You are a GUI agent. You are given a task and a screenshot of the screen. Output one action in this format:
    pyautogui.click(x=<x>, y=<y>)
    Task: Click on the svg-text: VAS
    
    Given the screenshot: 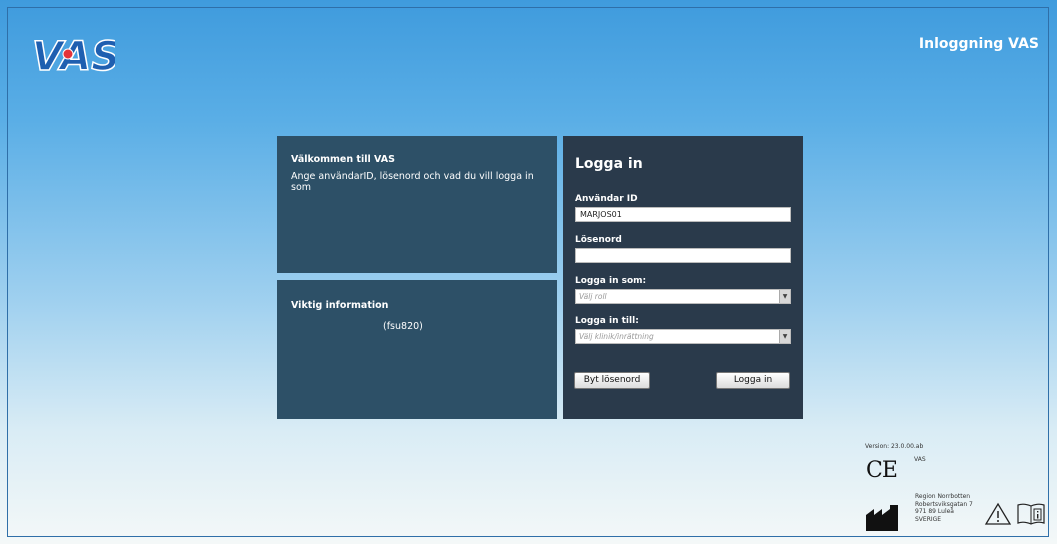 What is the action you would take?
    pyautogui.click(x=73, y=57)
    